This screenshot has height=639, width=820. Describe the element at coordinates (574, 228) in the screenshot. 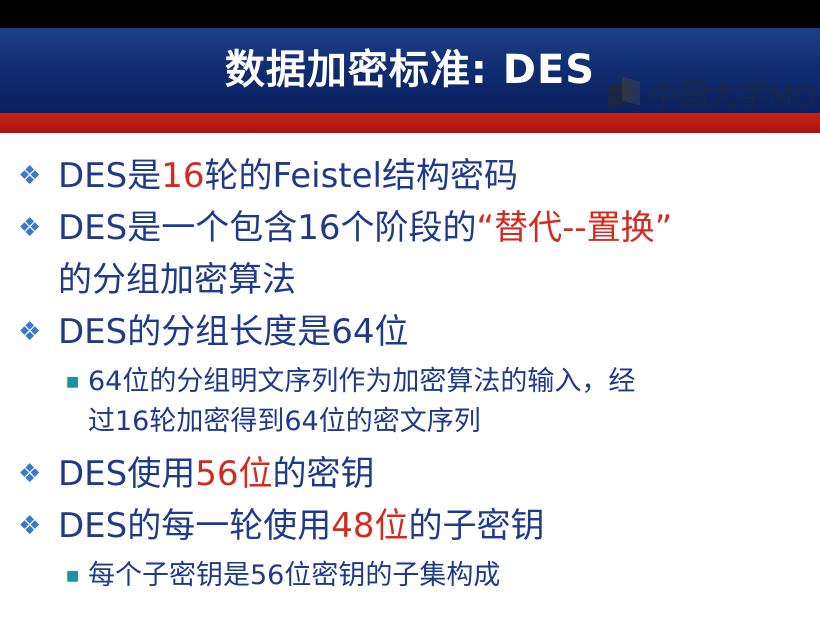

I see `bullet-2-highlight: “替代--置换”` at that location.